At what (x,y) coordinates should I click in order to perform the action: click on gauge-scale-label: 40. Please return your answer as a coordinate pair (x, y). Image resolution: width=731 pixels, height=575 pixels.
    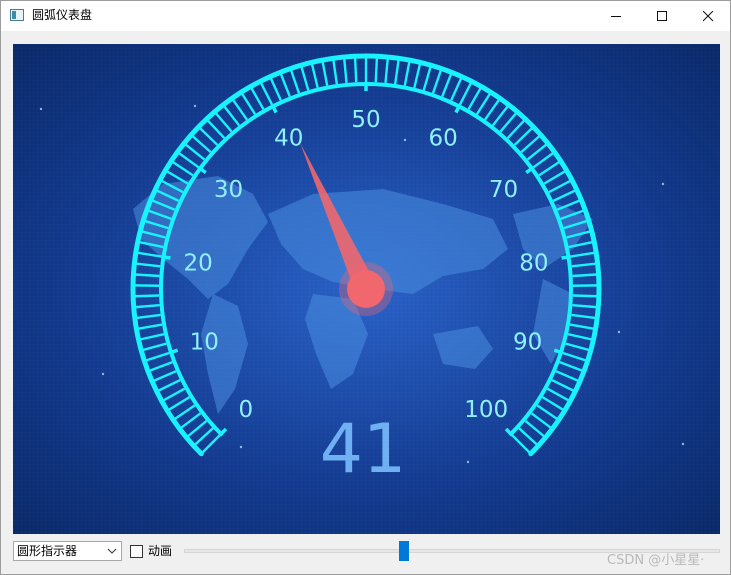
    Looking at the image, I should click on (288, 139).